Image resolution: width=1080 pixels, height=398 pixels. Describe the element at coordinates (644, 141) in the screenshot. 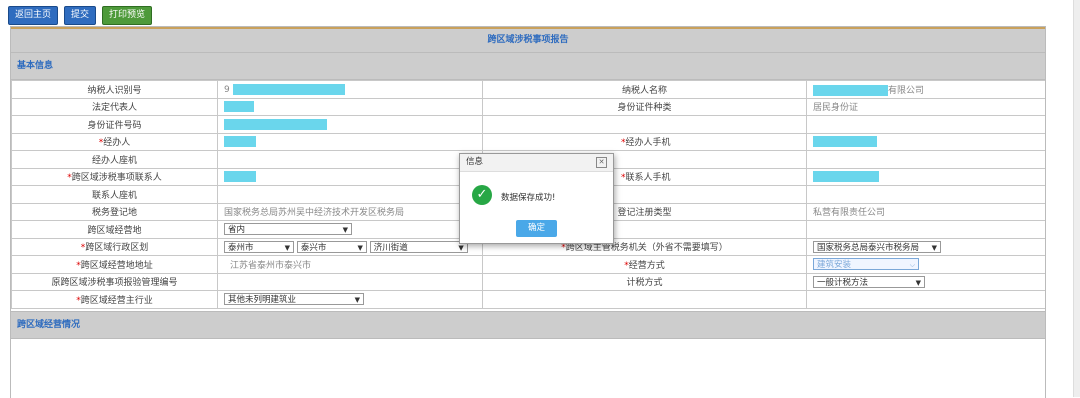

I see `handler-phone-label: *经办人手机` at that location.